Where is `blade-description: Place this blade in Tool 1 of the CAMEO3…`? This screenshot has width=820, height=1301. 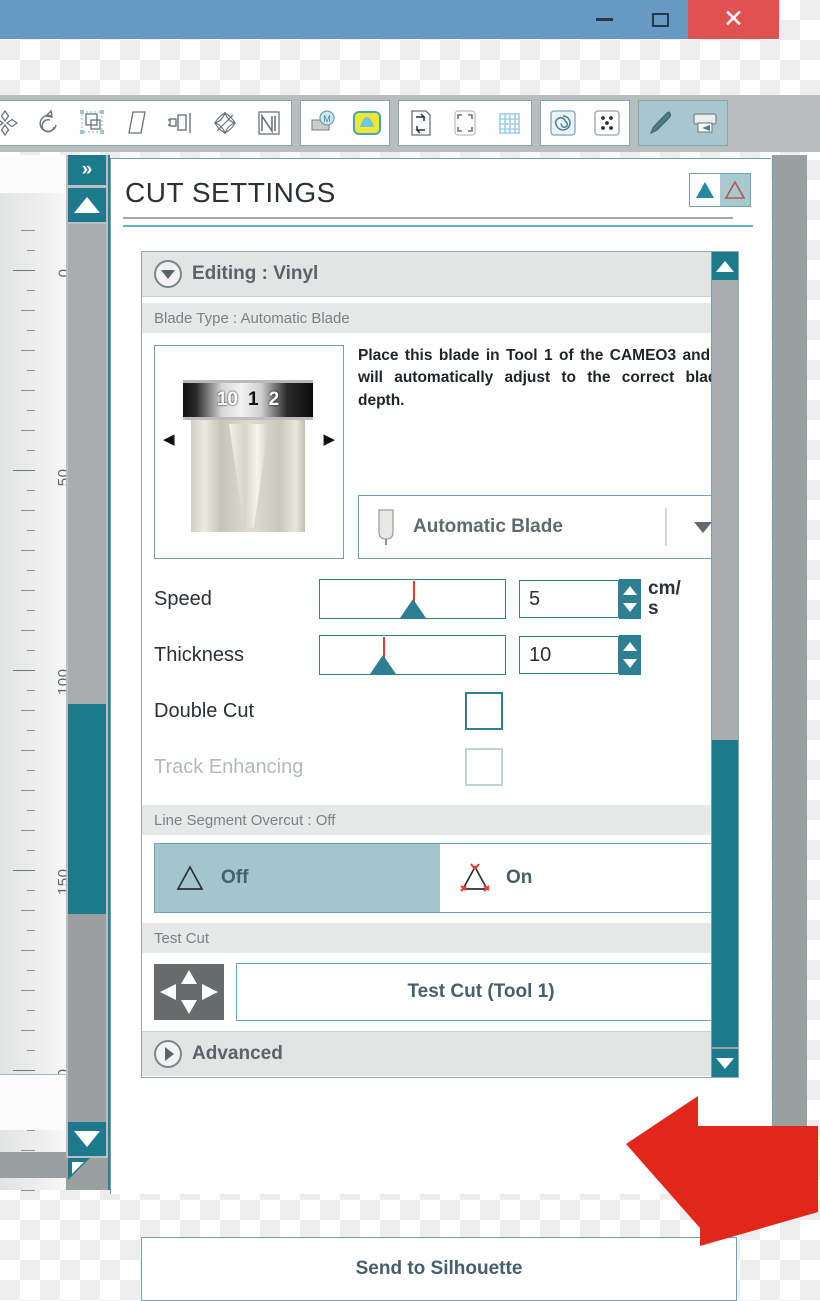 blade-description: Place this blade in Tool 1 of the CAMEO3… is located at coordinates (542, 378).